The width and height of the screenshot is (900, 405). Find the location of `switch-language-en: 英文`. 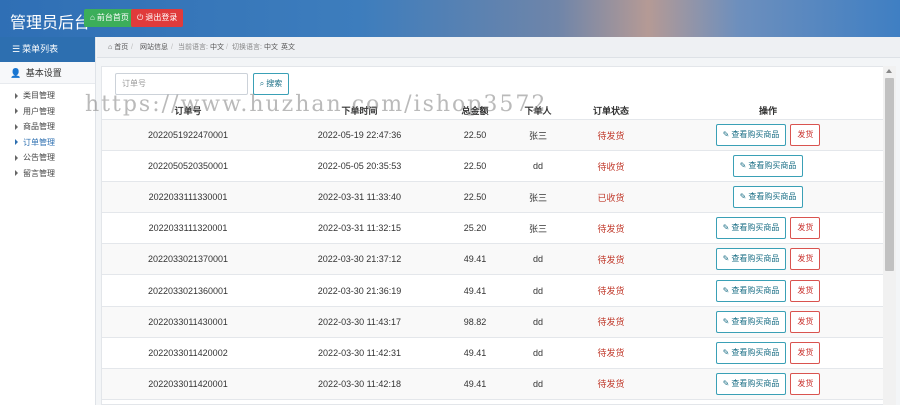

switch-language-en: 英文 is located at coordinates (288, 47).